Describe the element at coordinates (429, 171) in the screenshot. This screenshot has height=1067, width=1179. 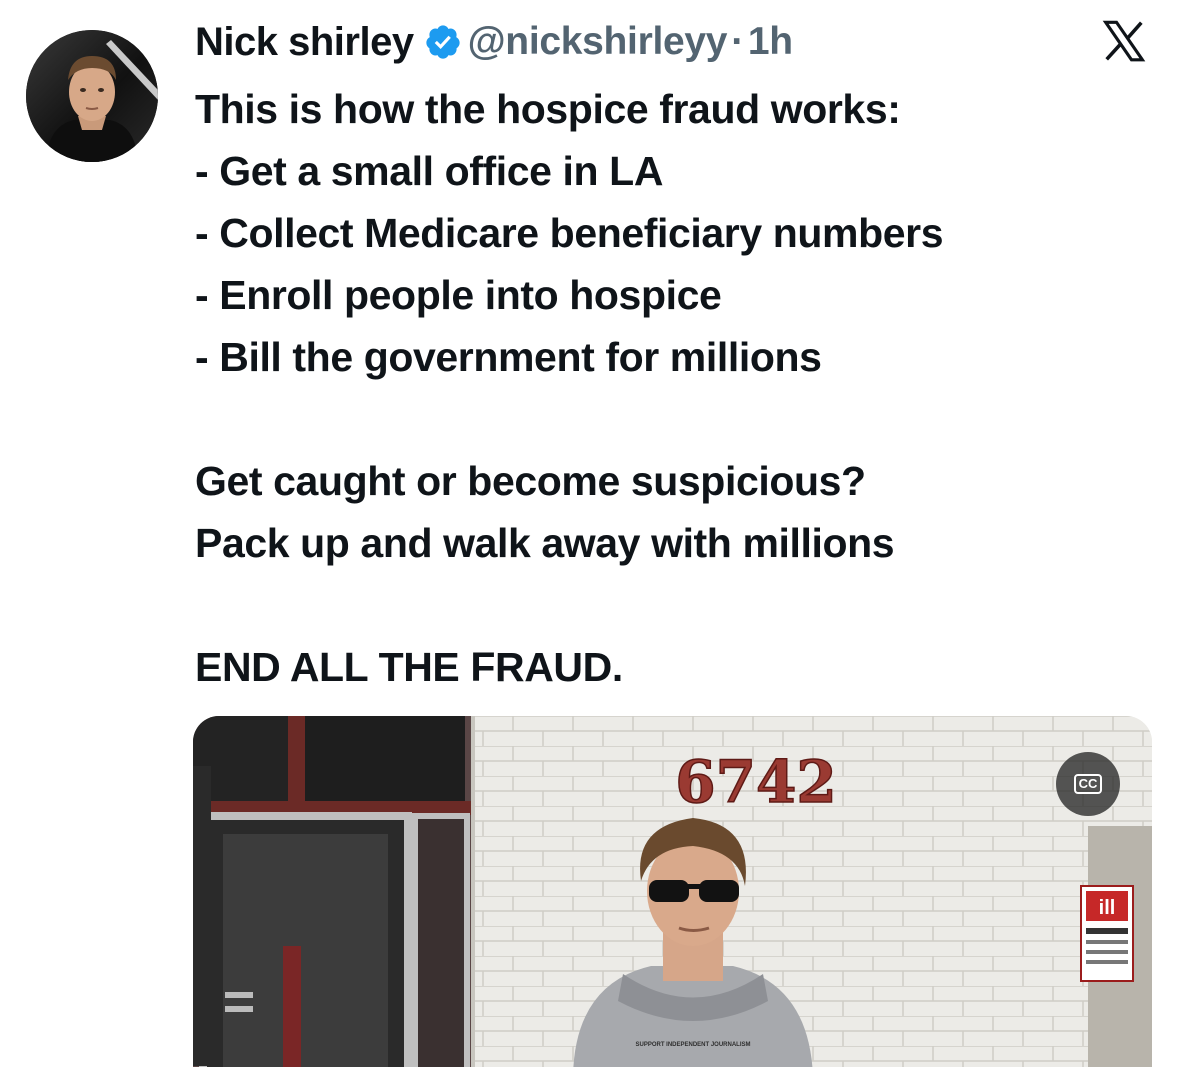
I see `tweet-line: - Get a small office in LA` at that location.